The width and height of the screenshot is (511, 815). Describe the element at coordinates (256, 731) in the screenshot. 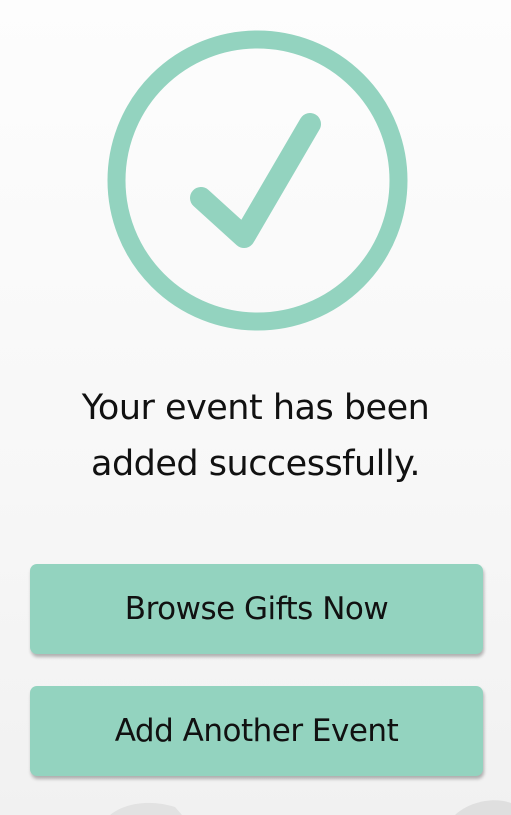

I see `add-another-event-button: Add Another Event` at that location.